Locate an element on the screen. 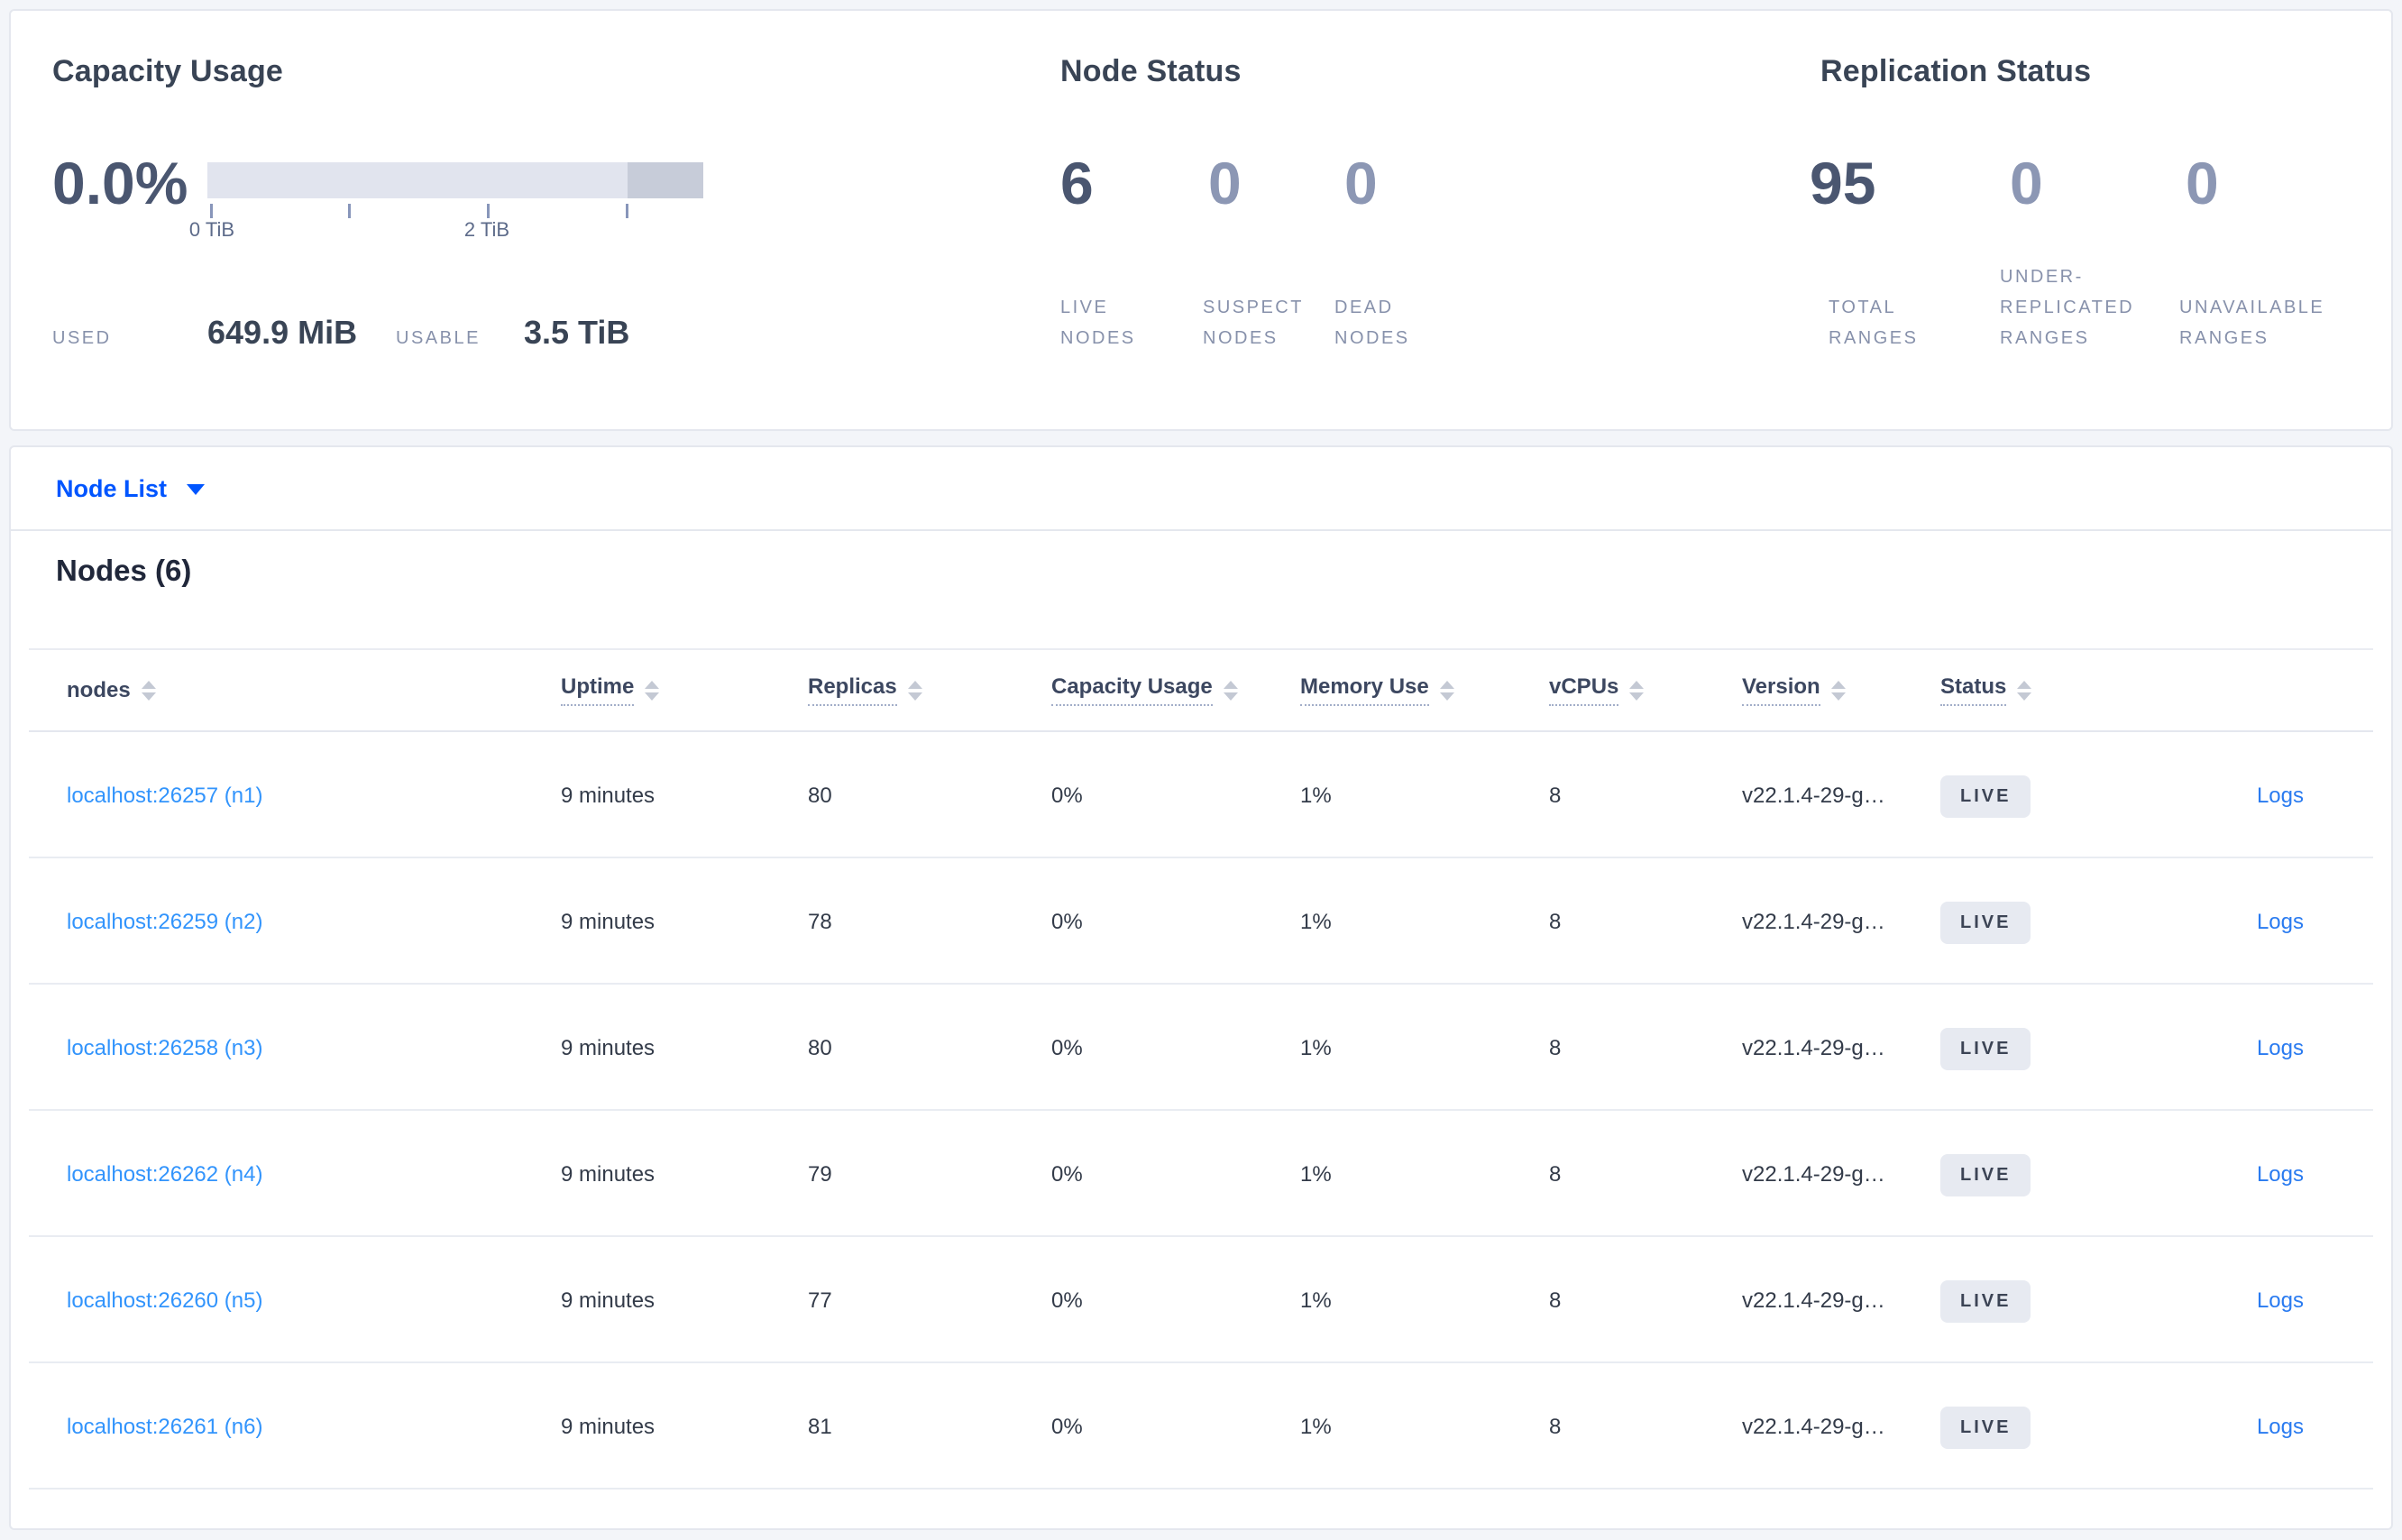  replicas-cell: 77 is located at coordinates (820, 1300).